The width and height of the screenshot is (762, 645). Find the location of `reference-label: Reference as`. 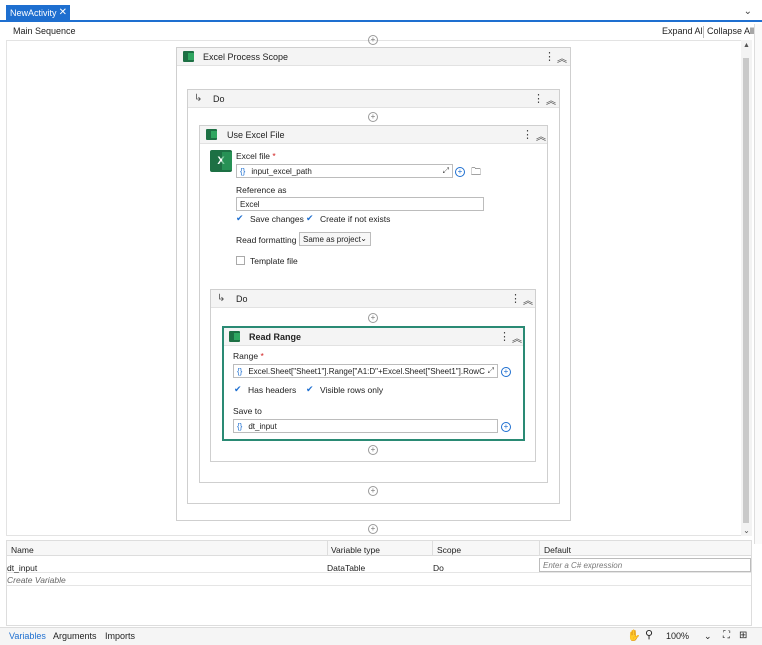

reference-label: Reference as is located at coordinates (261, 190).